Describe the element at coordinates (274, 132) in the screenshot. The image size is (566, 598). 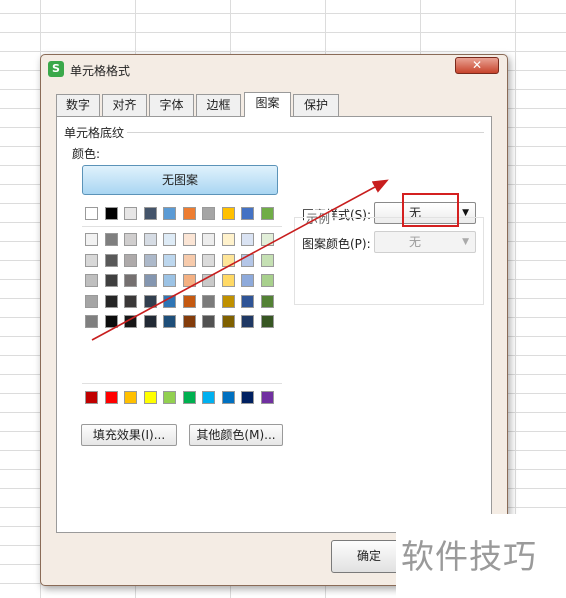
I see `group-divider` at that location.